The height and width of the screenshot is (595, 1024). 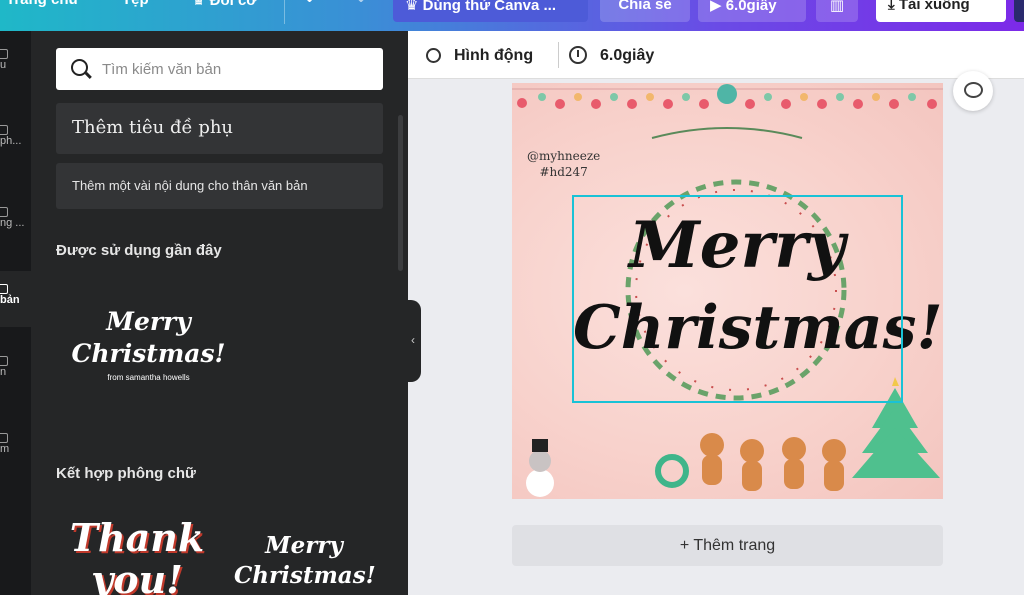 I want to click on combo-sample-thank-you: Thank you!, so click(x=137, y=556).